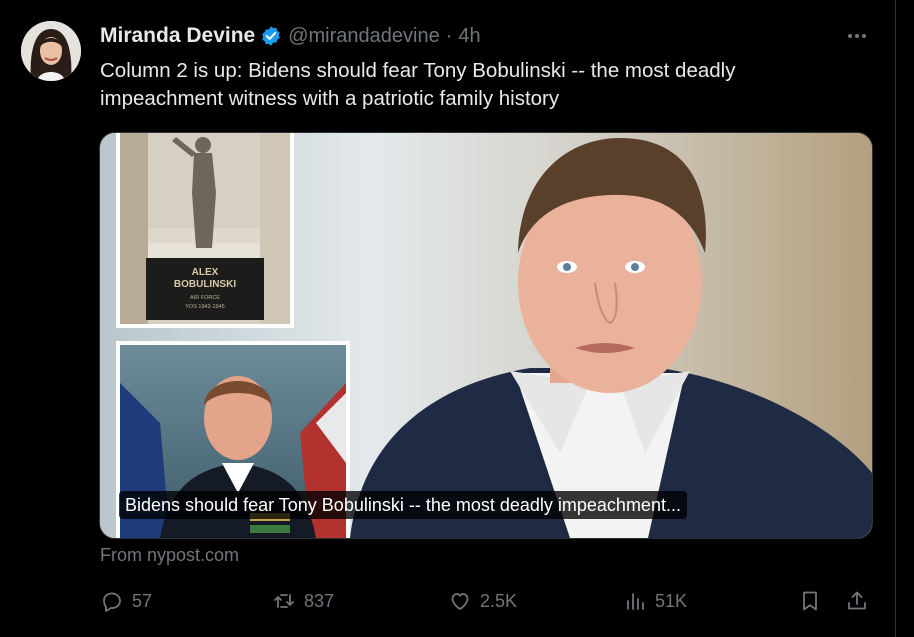 The image size is (914, 637). Describe the element at coordinates (205, 272) in the screenshot. I see `plaque-name-1: ALEX` at that location.